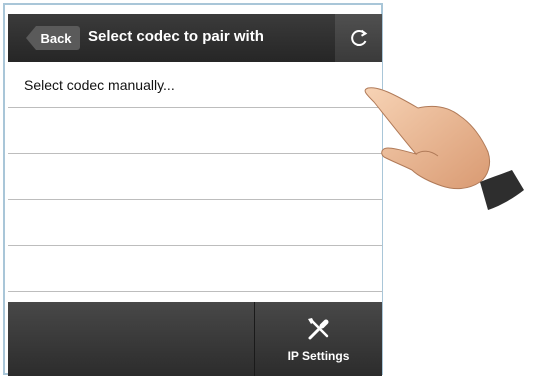 The image size is (538, 378). I want to click on back-button: Back, so click(53, 38).